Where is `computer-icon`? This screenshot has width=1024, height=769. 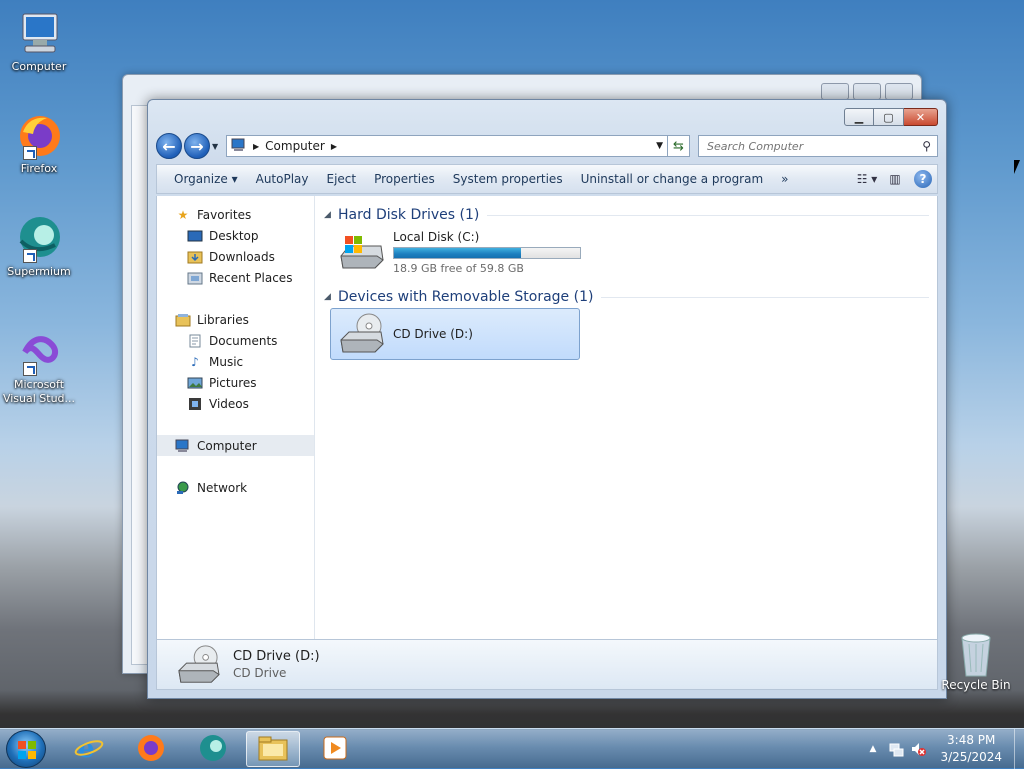
computer-icon is located at coordinates (239, 146).